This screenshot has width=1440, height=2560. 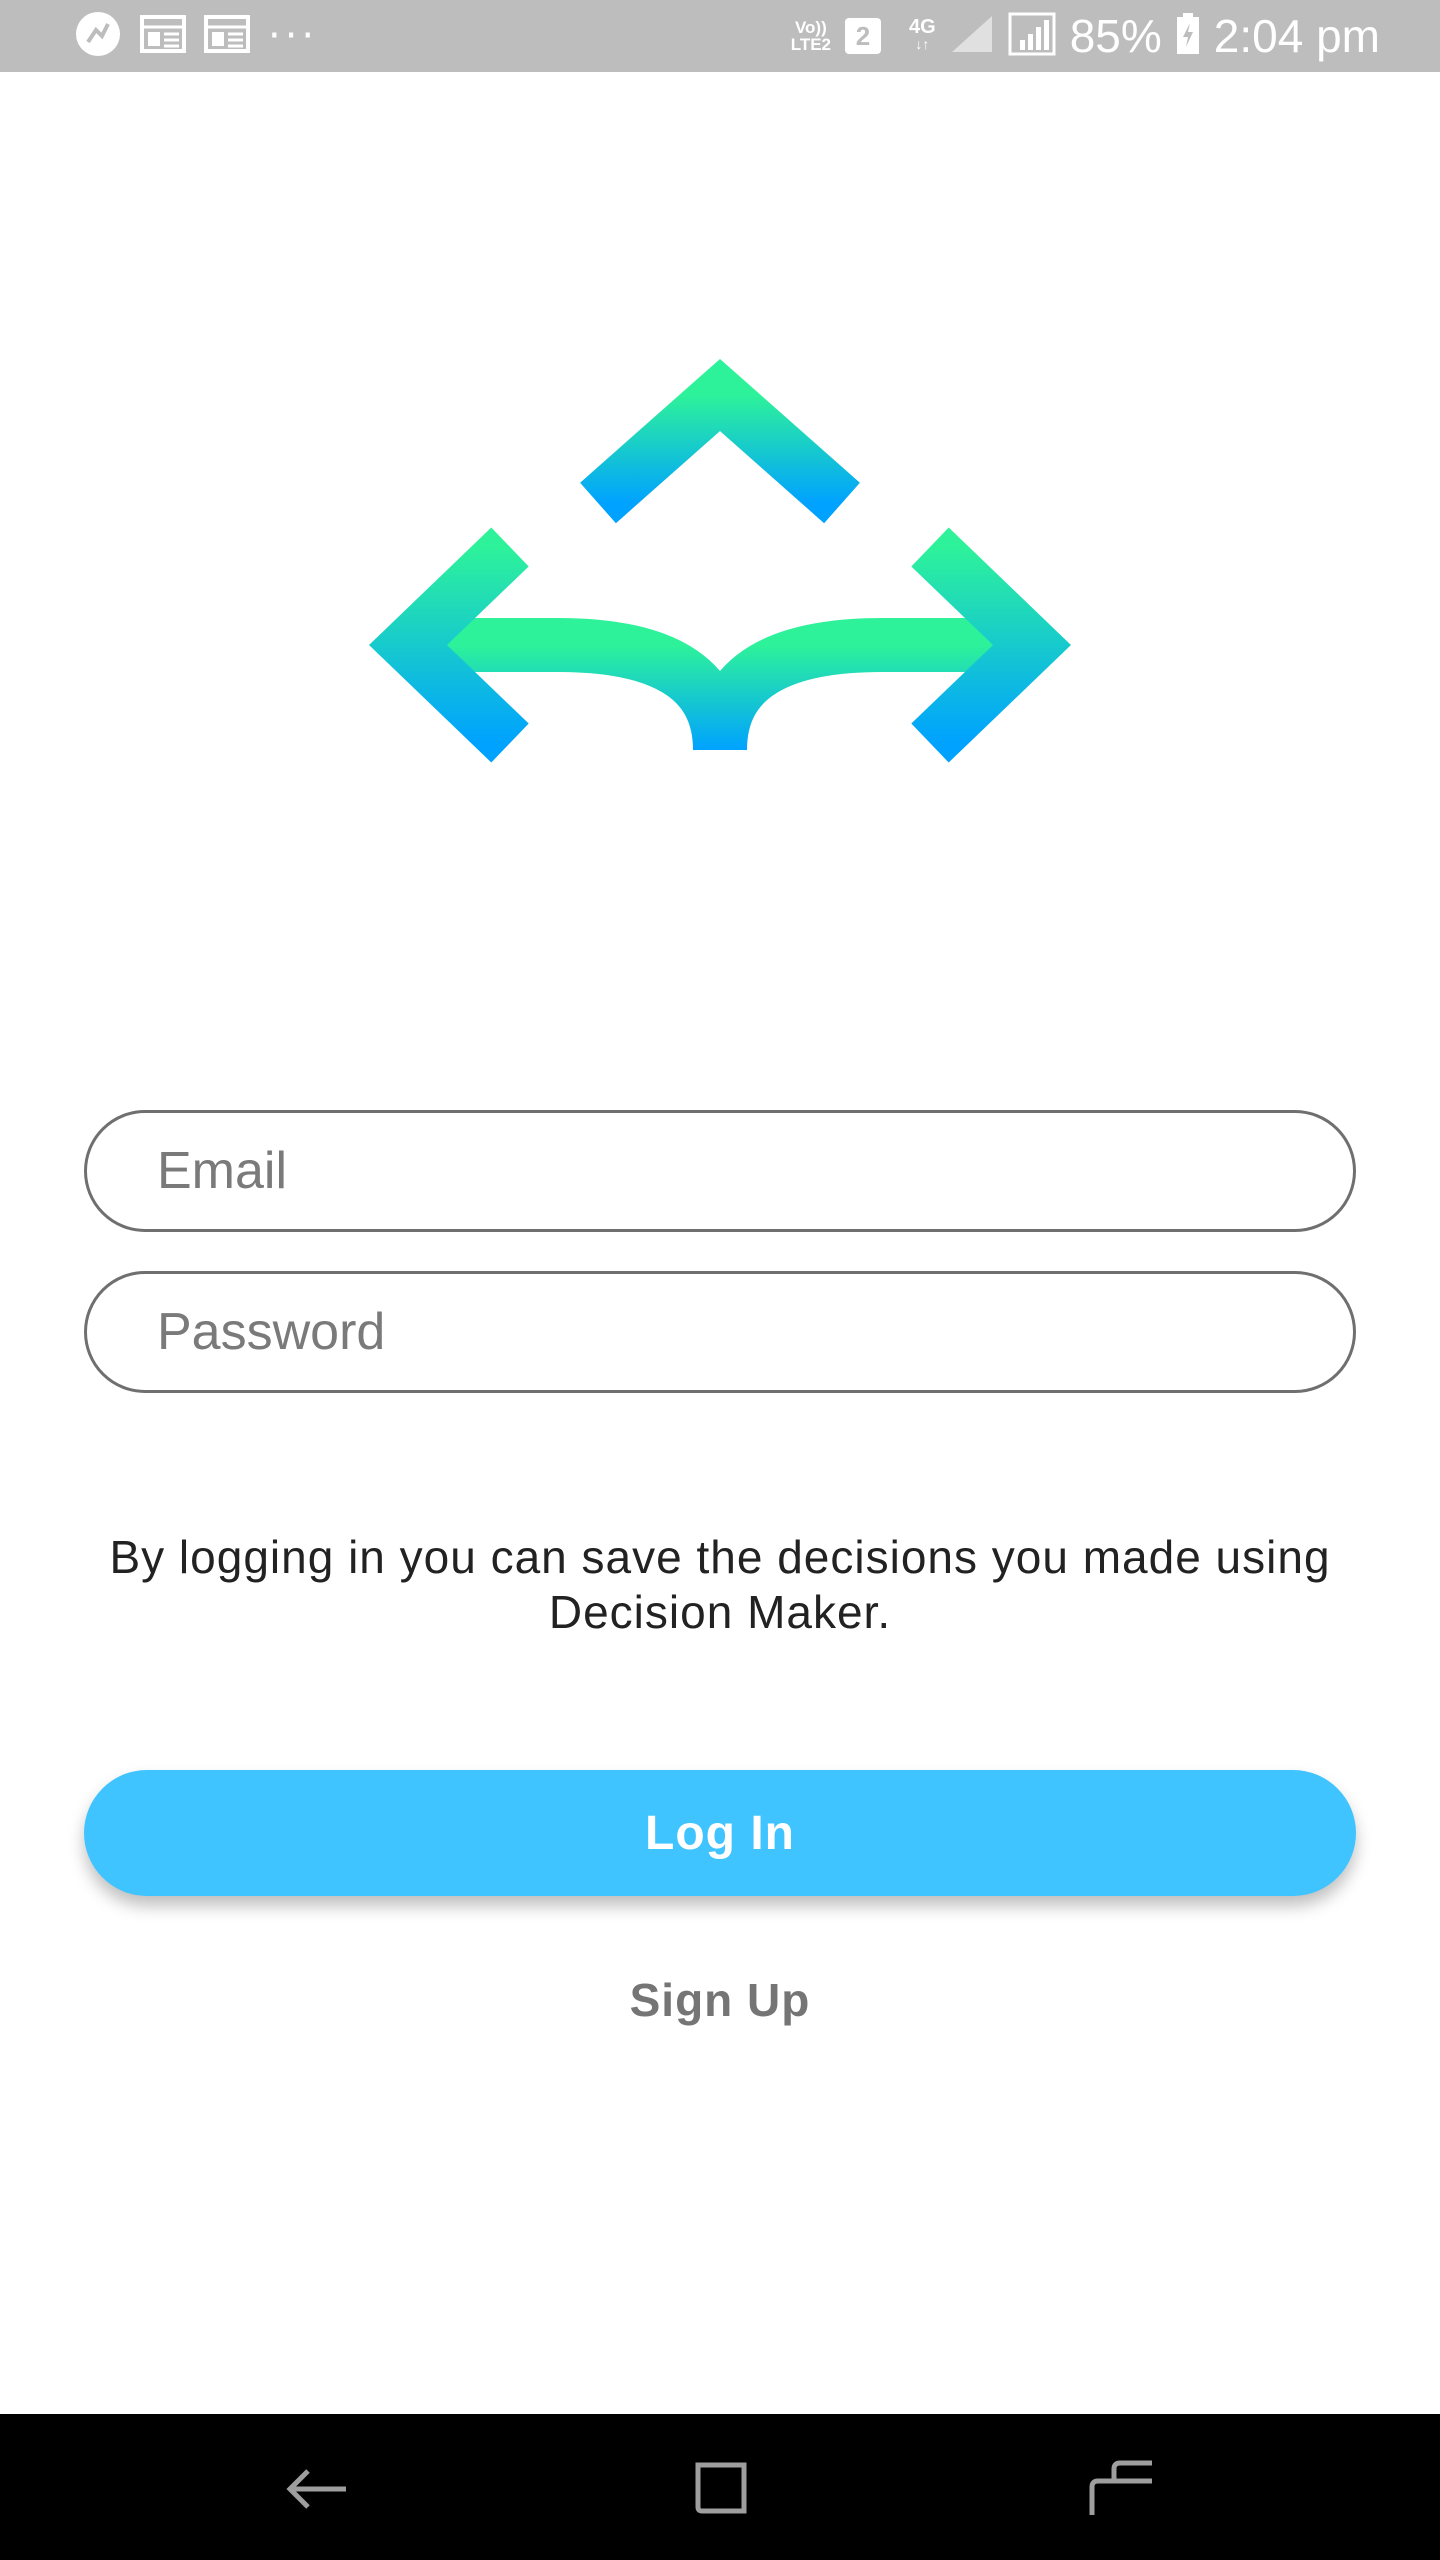 I want to click on password-input, so click(x=730, y=1332).